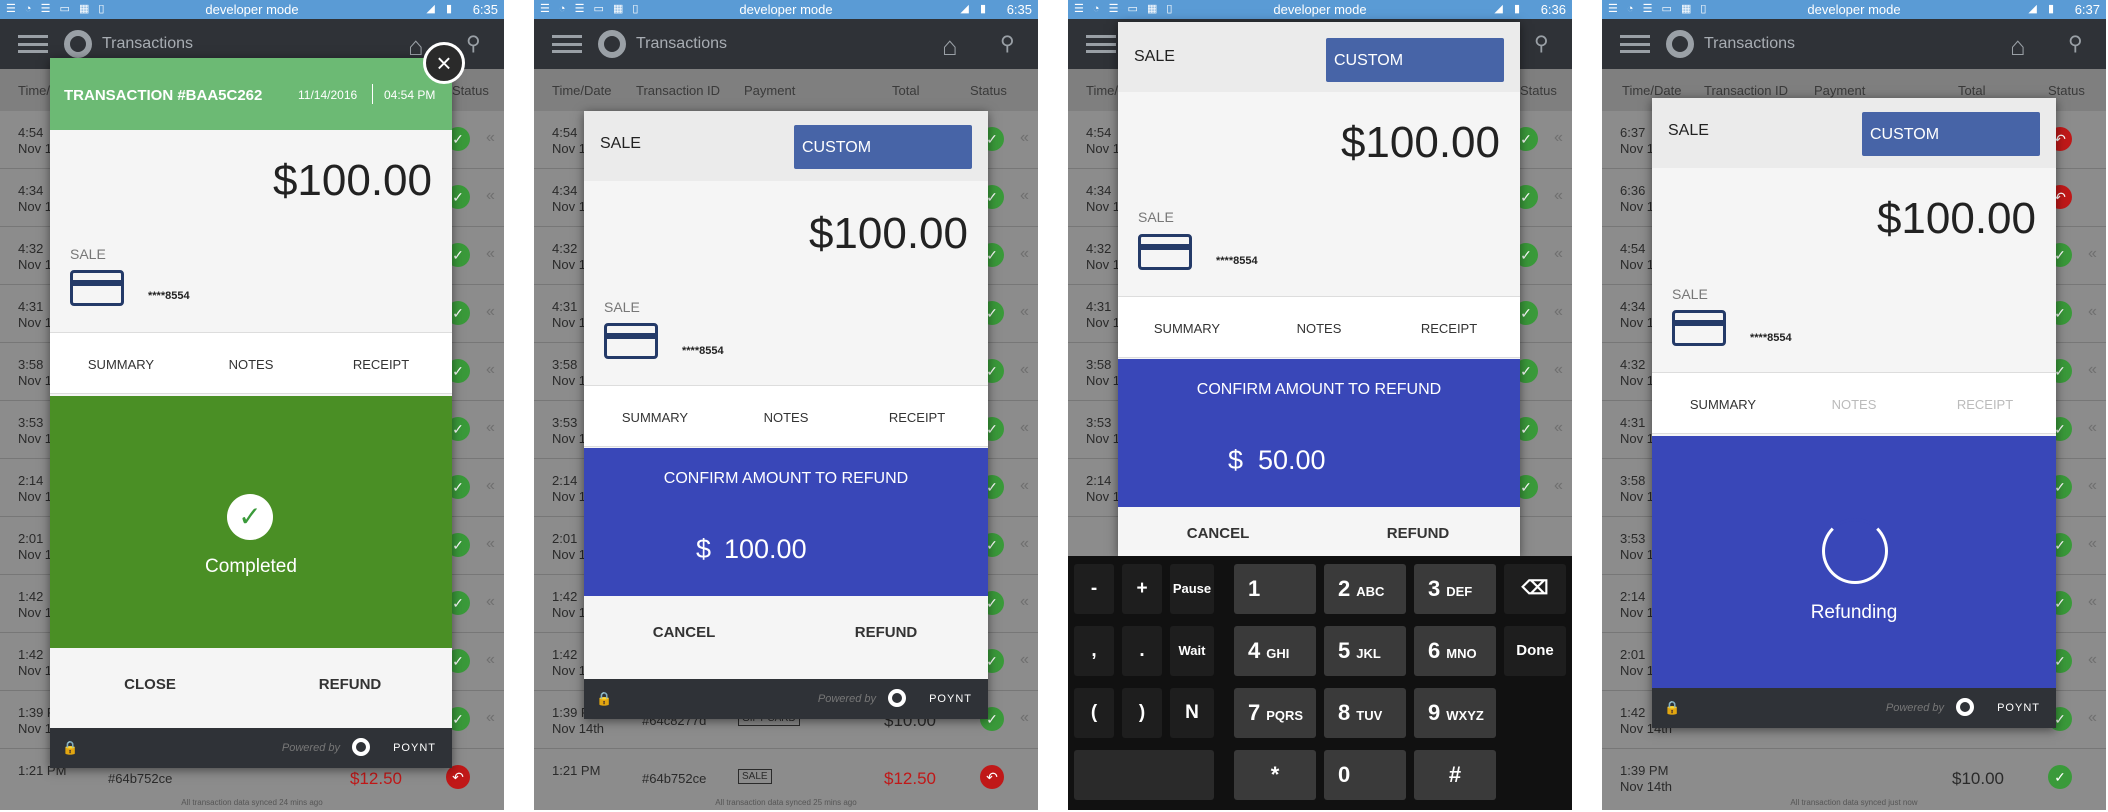  What do you see at coordinates (1840, 90) in the screenshot?
I see `col-payment: Payment` at bounding box center [1840, 90].